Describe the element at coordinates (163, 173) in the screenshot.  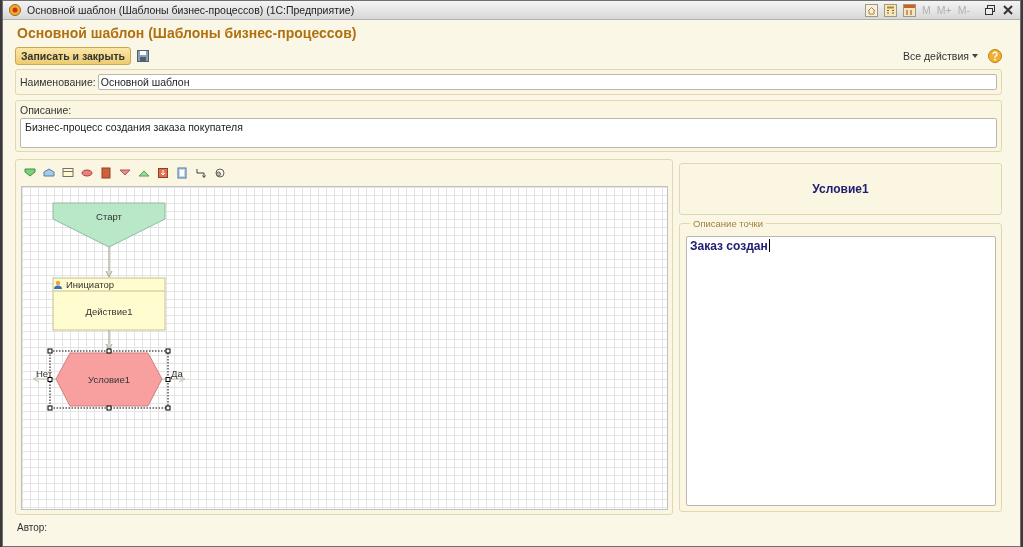
I see `subprocess-shape-icon` at that location.